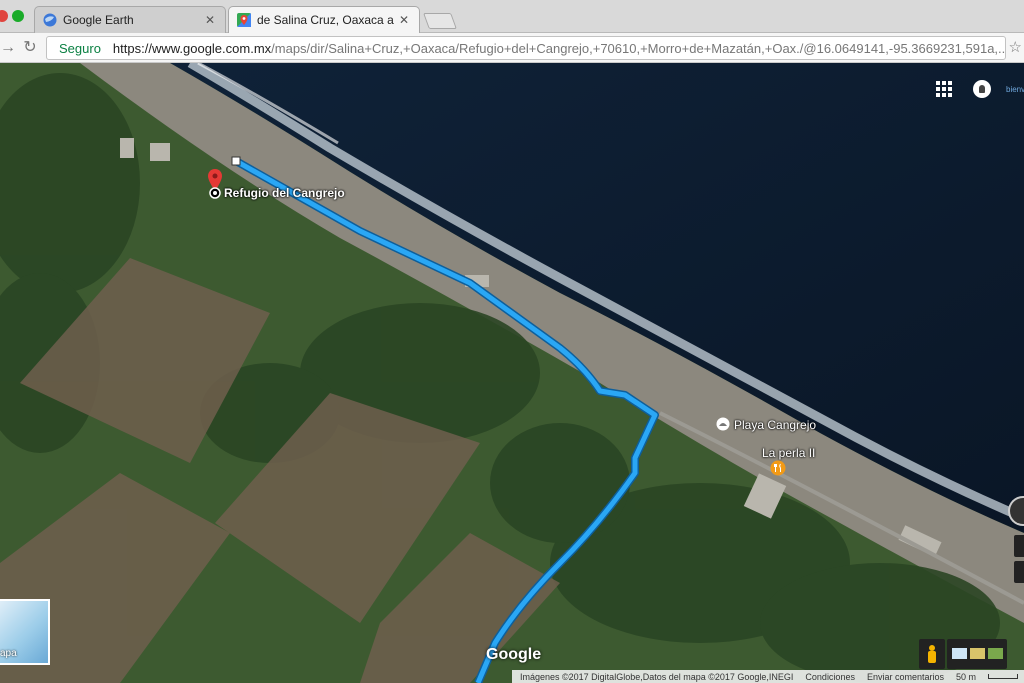  What do you see at coordinates (982, 89) in the screenshot?
I see `account-avatar-icon` at bounding box center [982, 89].